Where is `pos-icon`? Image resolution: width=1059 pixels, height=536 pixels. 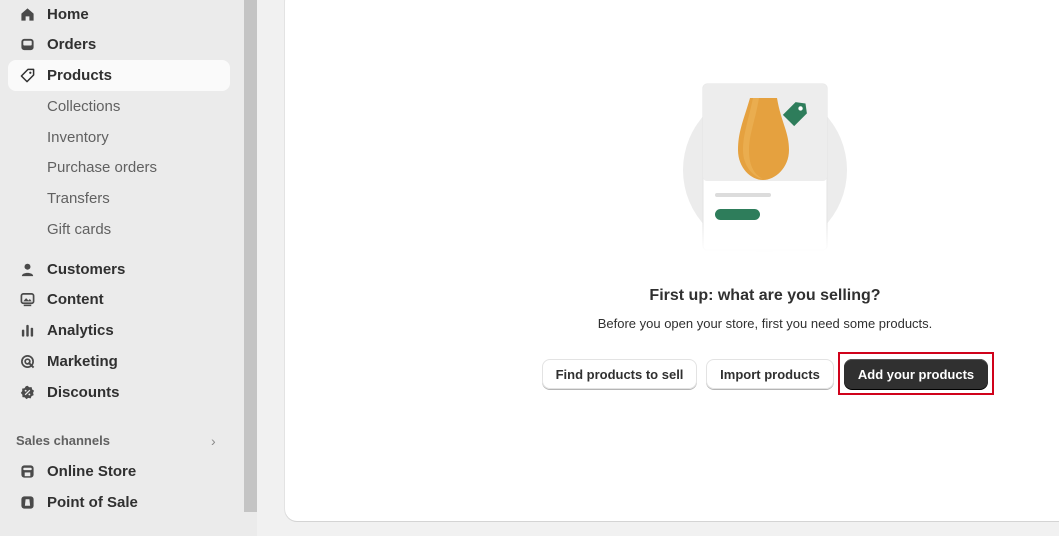
pos-icon is located at coordinates (27, 503).